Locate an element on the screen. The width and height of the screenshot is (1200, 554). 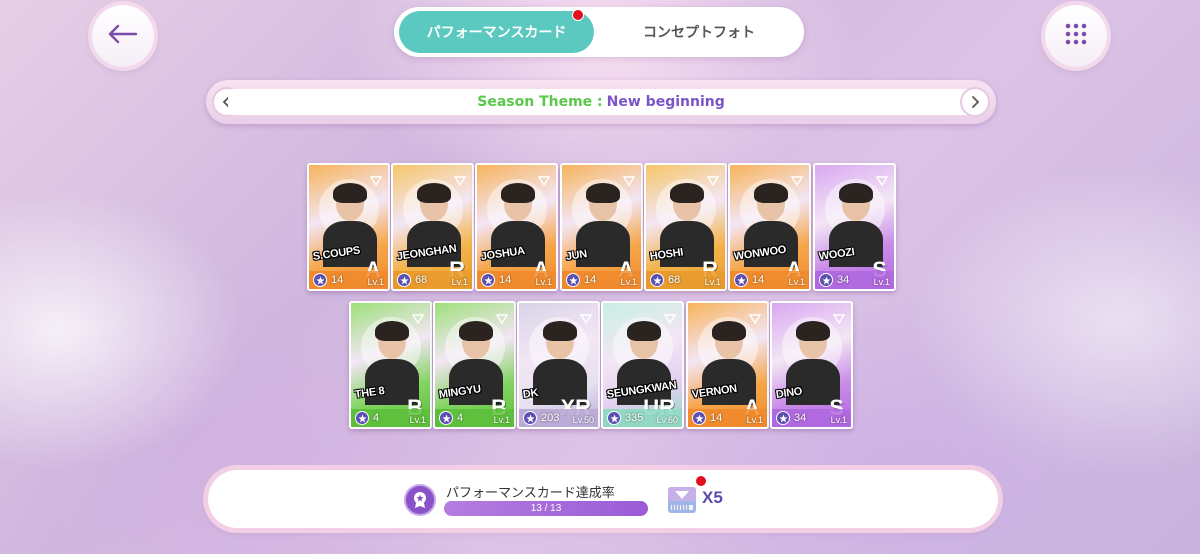
ticket-notification-badge is located at coordinates (701, 481).